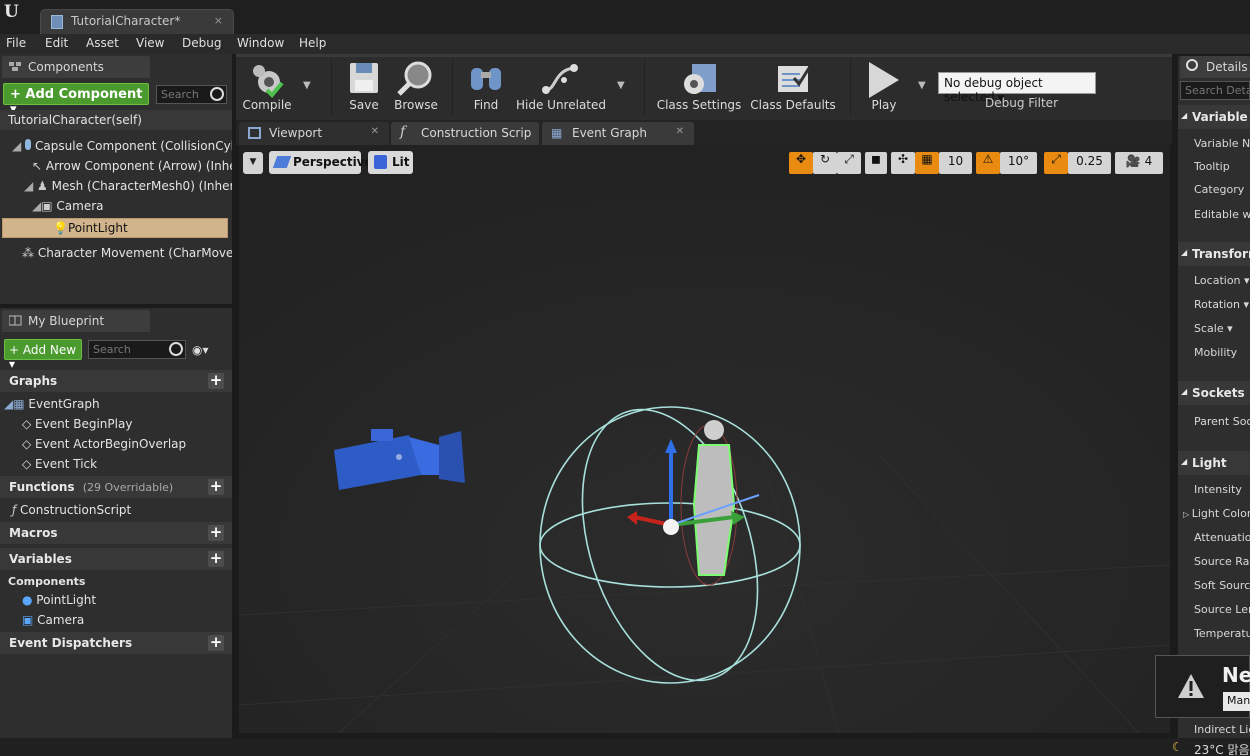 The image size is (1250, 756). Describe the element at coordinates (201, 43) in the screenshot. I see `menu-debug: Debug` at that location.